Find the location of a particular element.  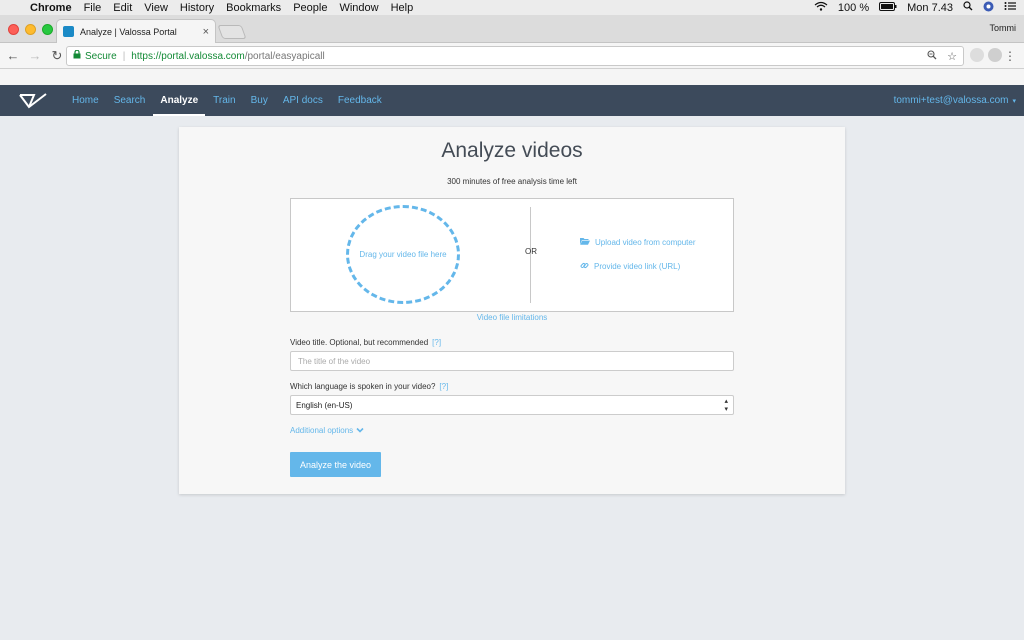

menu-window: Window is located at coordinates (358, 8).